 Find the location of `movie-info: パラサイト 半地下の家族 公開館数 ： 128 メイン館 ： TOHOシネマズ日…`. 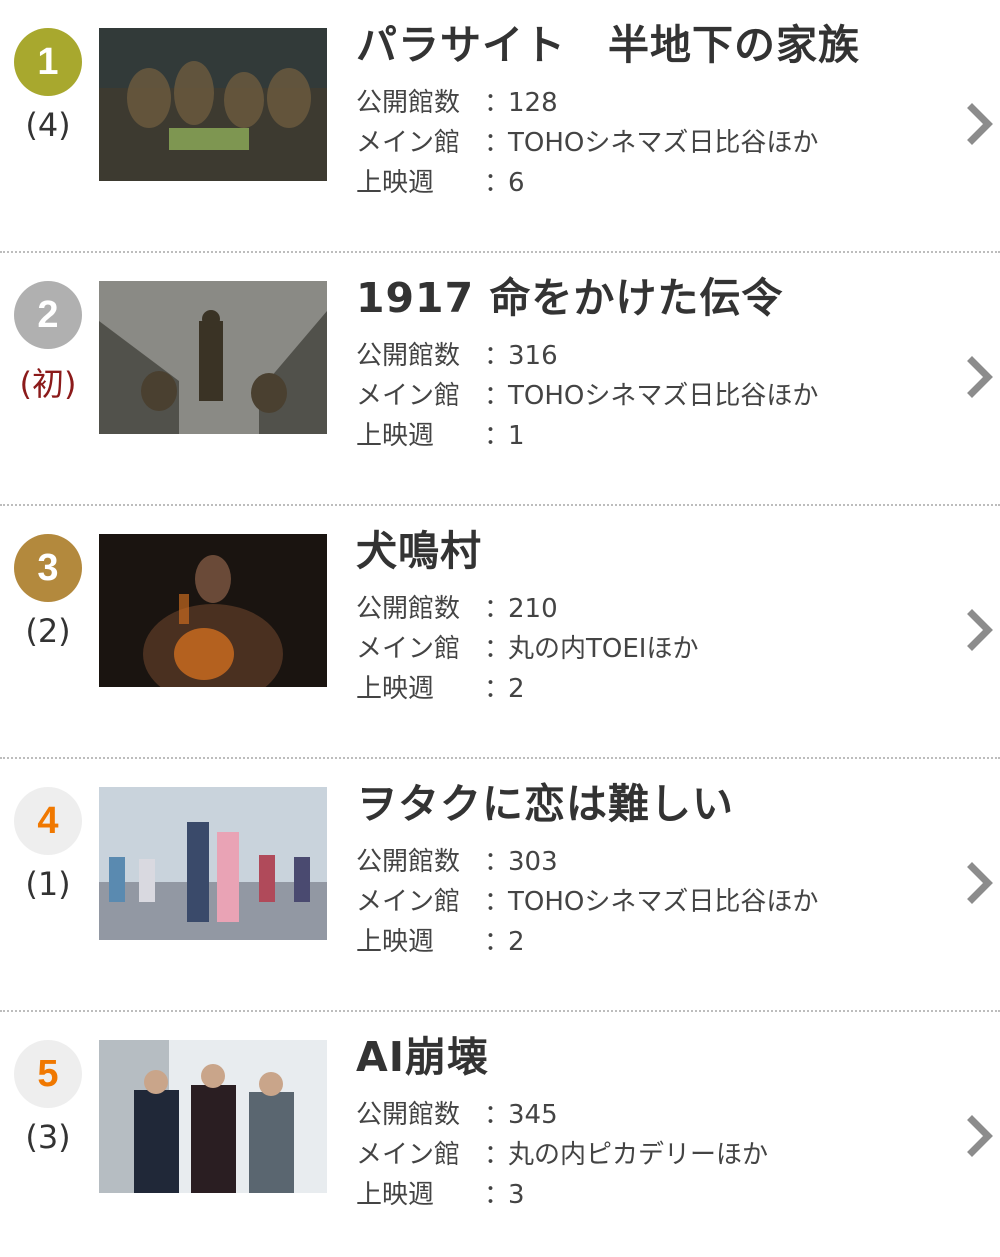

movie-info: パラサイト 半地下の家族 公開館数 ： 128 メイン館 ： TOHOシネマズ日… is located at coordinates (651, 112).